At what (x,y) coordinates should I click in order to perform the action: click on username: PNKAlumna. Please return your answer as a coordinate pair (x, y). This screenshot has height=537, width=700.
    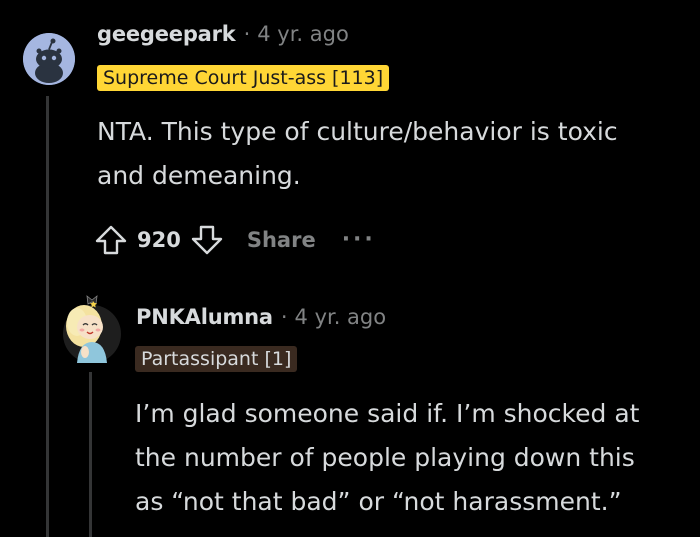
    Looking at the image, I should click on (204, 317).